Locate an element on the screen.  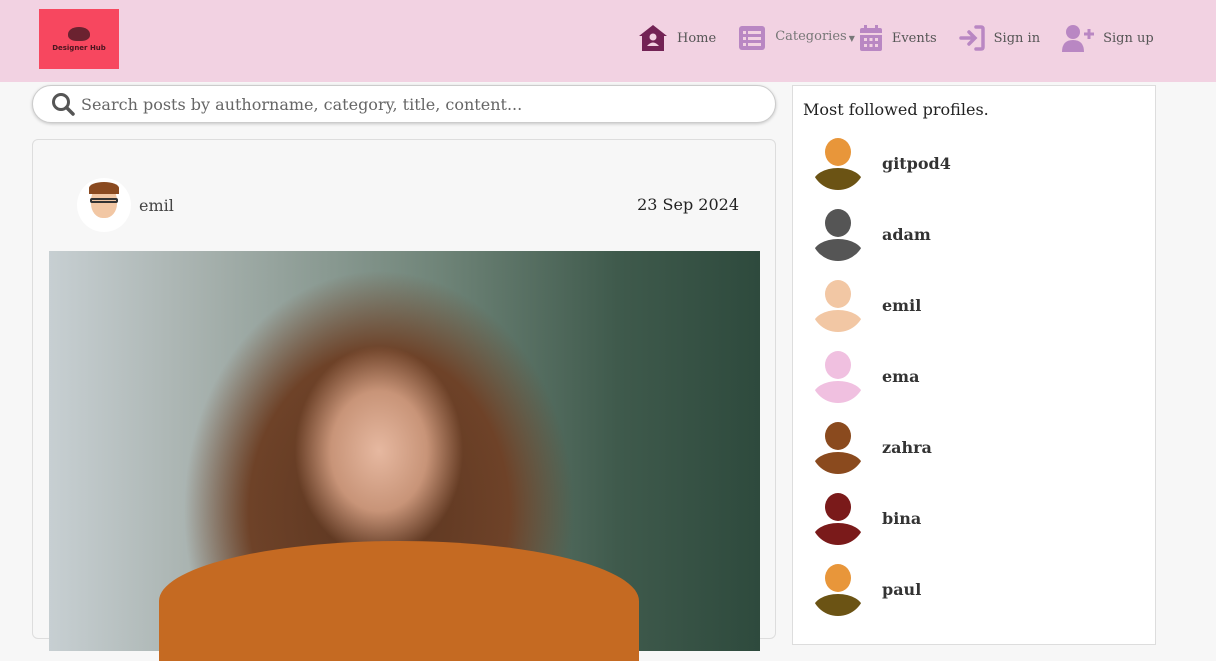
nav-sign-up-label: Sign up is located at coordinates (1128, 38).